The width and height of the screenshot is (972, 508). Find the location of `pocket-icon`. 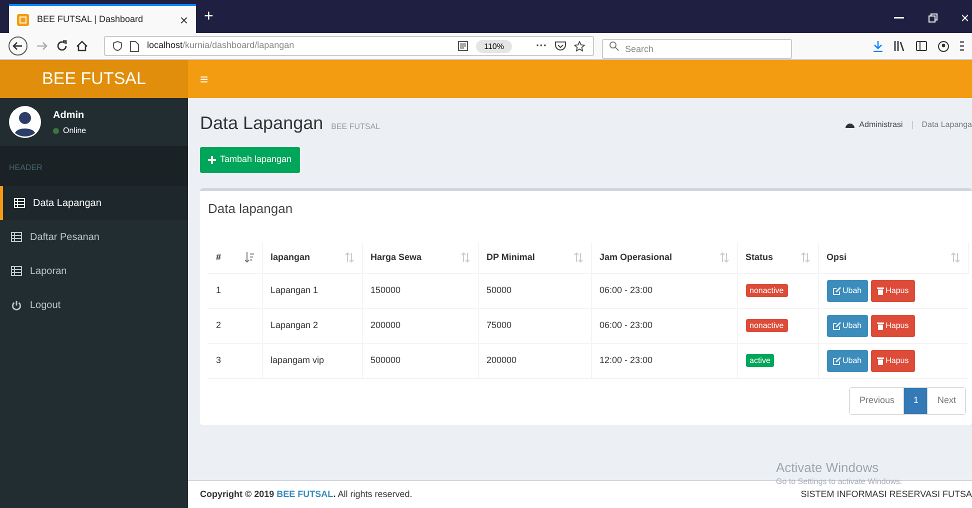

pocket-icon is located at coordinates (560, 46).